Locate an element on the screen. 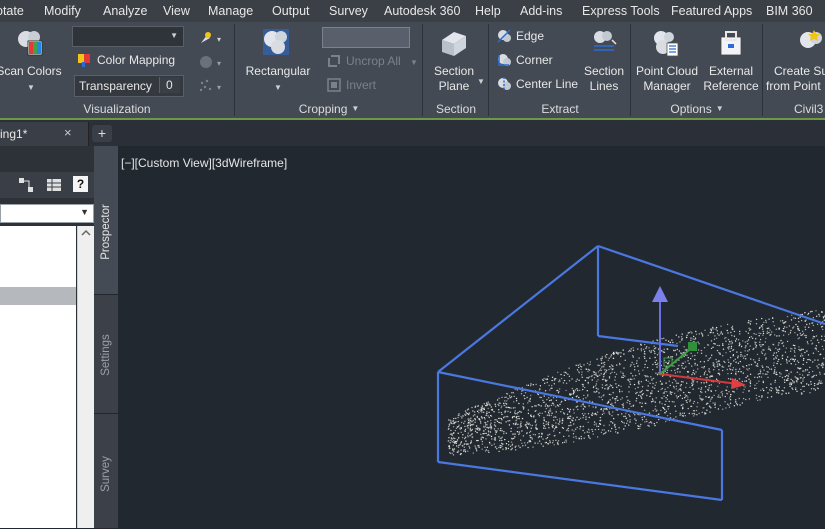 This screenshot has width=825, height=529. menu-output: Output is located at coordinates (291, 11).